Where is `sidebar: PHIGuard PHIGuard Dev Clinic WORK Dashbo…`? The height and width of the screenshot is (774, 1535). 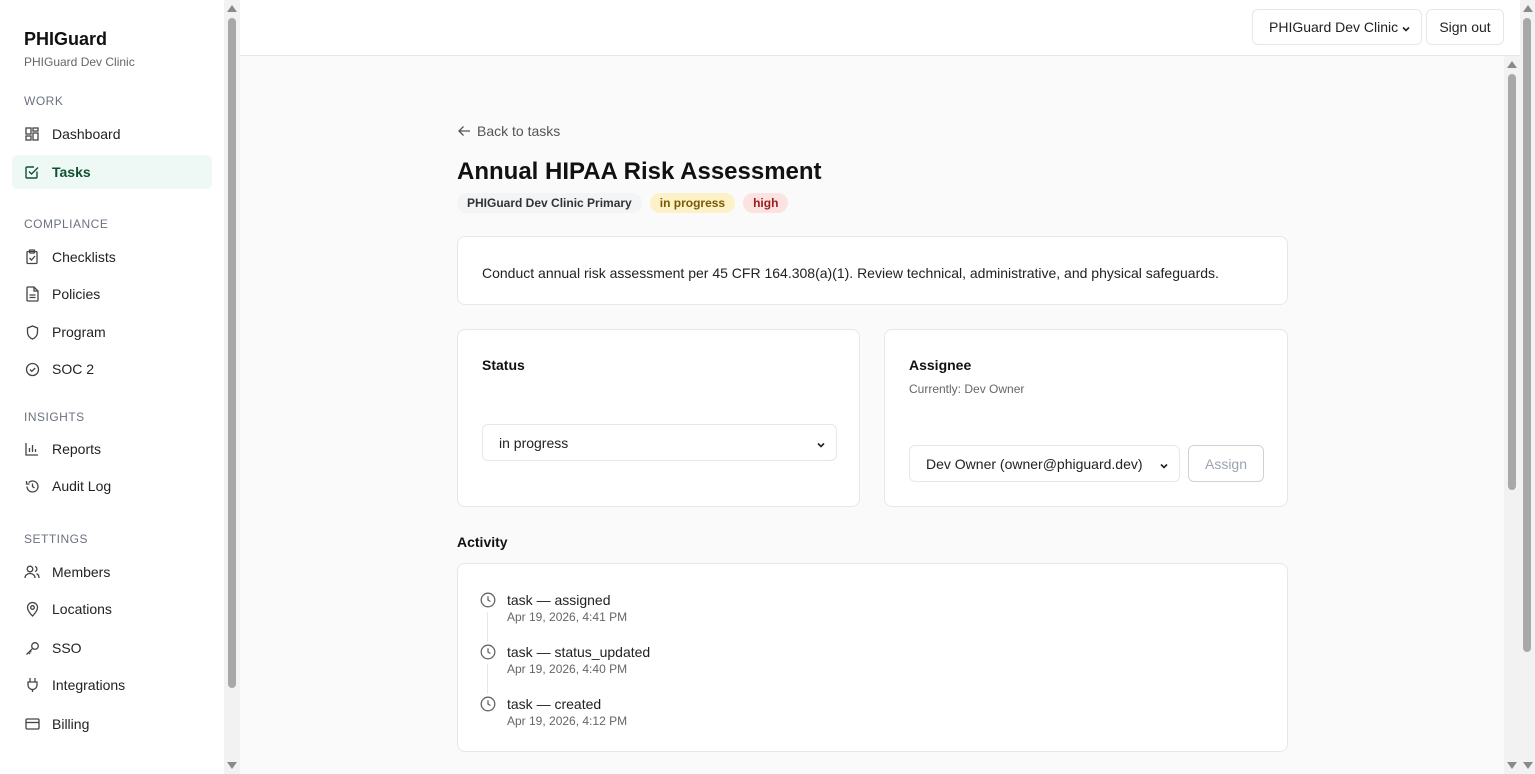
sidebar: PHIGuard PHIGuard Dev Clinic WORK Dashbo… is located at coordinates (112, 387).